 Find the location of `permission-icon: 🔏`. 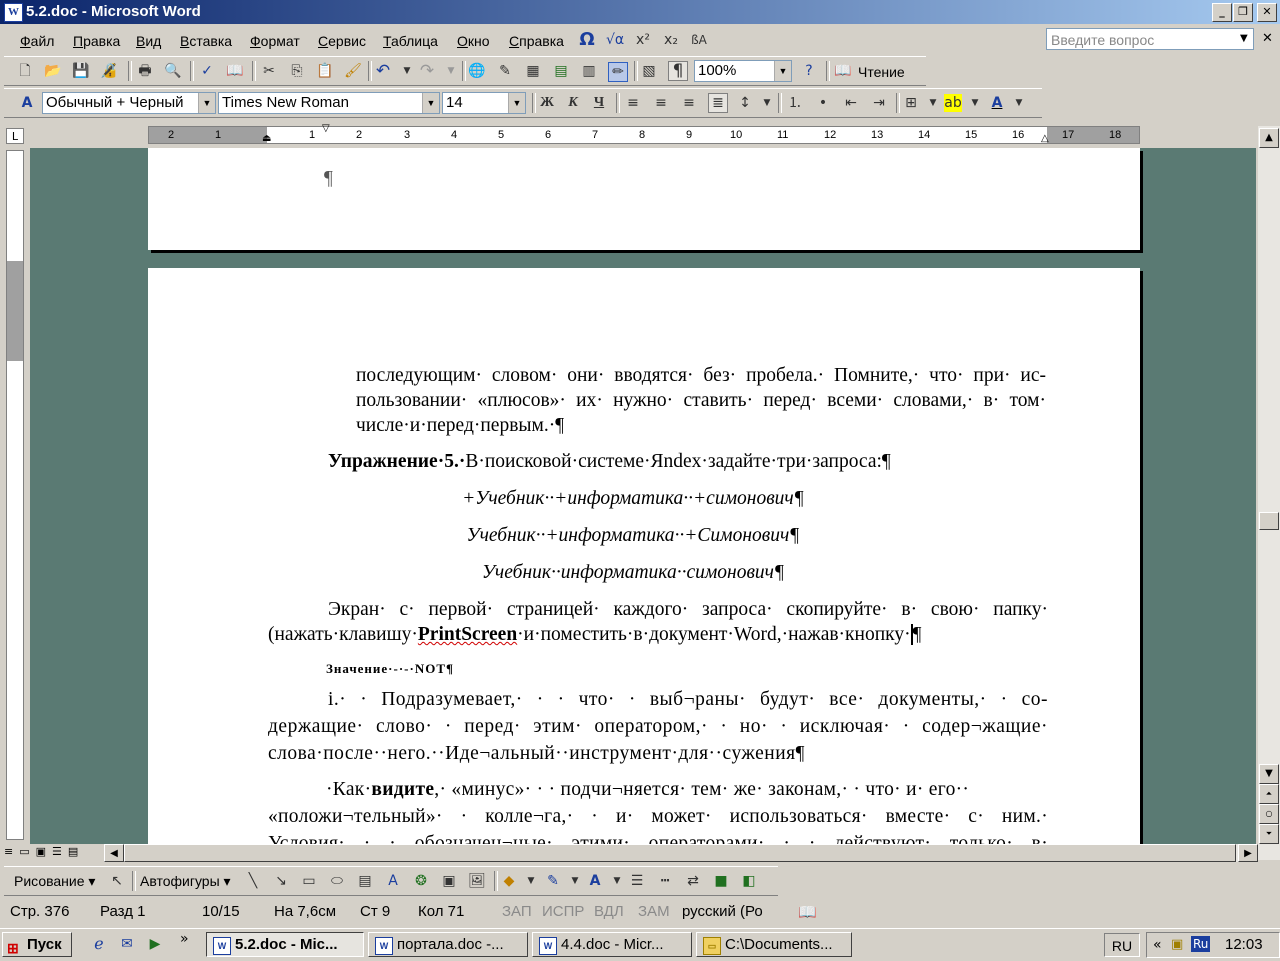

permission-icon: 🔏 is located at coordinates (109, 71).